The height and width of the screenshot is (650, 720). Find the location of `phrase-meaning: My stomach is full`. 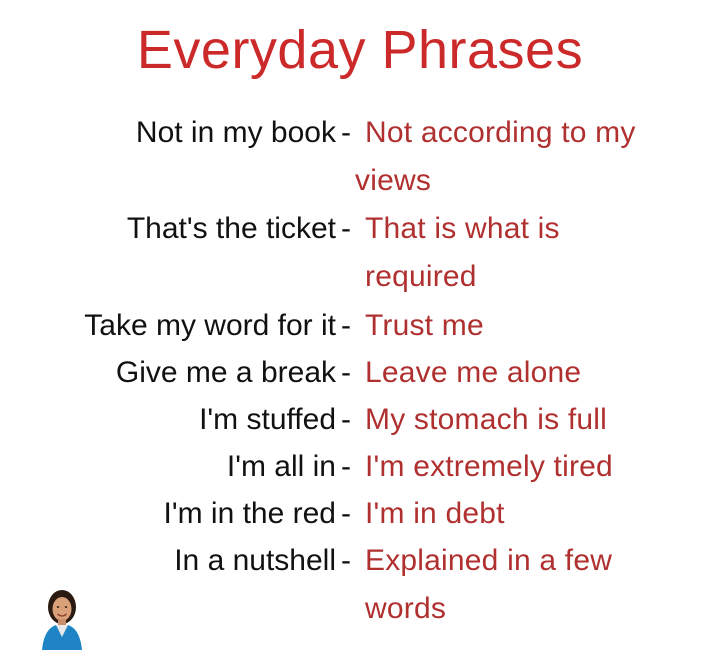

phrase-meaning: My stomach is full is located at coordinates (530, 420).